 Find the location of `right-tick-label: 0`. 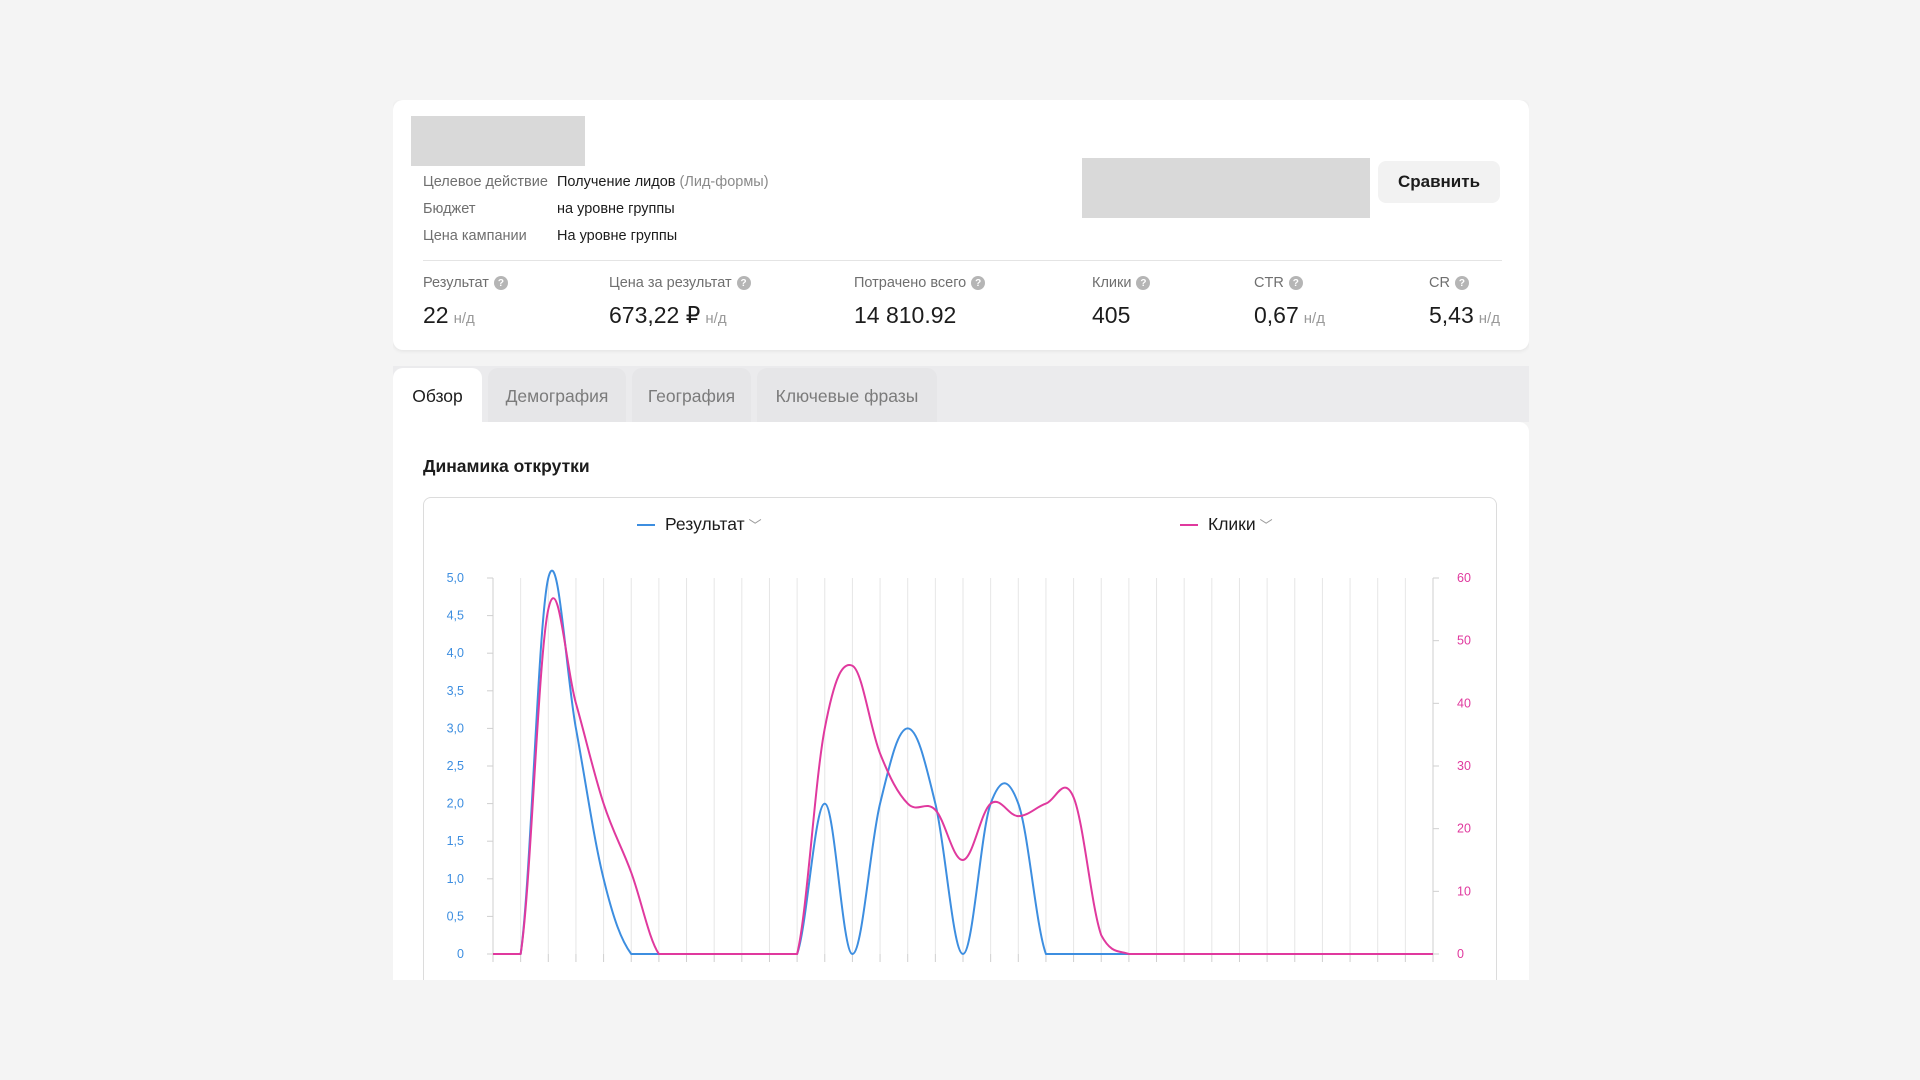

right-tick-label: 0 is located at coordinates (1460, 954).